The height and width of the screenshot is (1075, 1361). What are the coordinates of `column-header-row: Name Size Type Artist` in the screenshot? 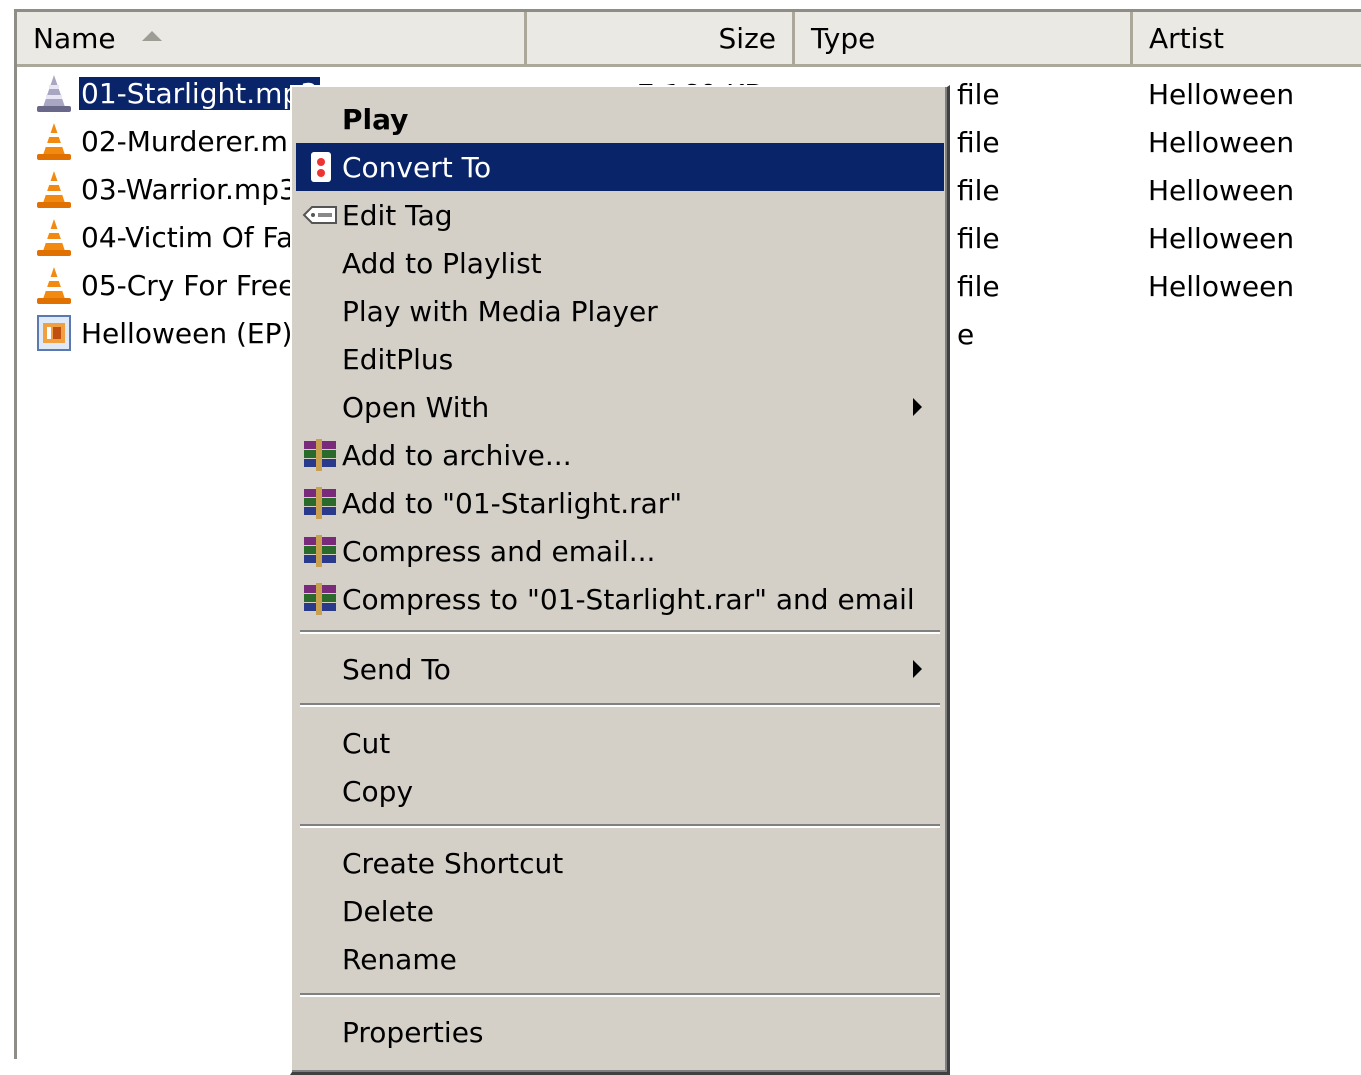 It's located at (689, 39).